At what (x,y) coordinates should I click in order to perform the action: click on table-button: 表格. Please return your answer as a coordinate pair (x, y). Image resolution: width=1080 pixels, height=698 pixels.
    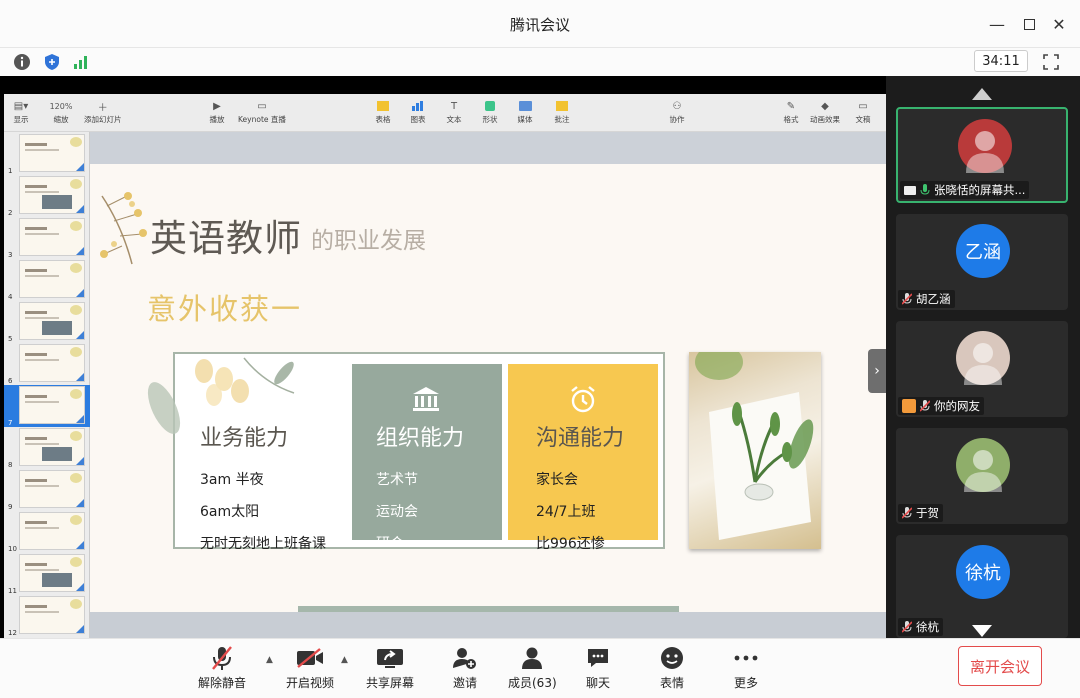
    Looking at the image, I should click on (383, 111).